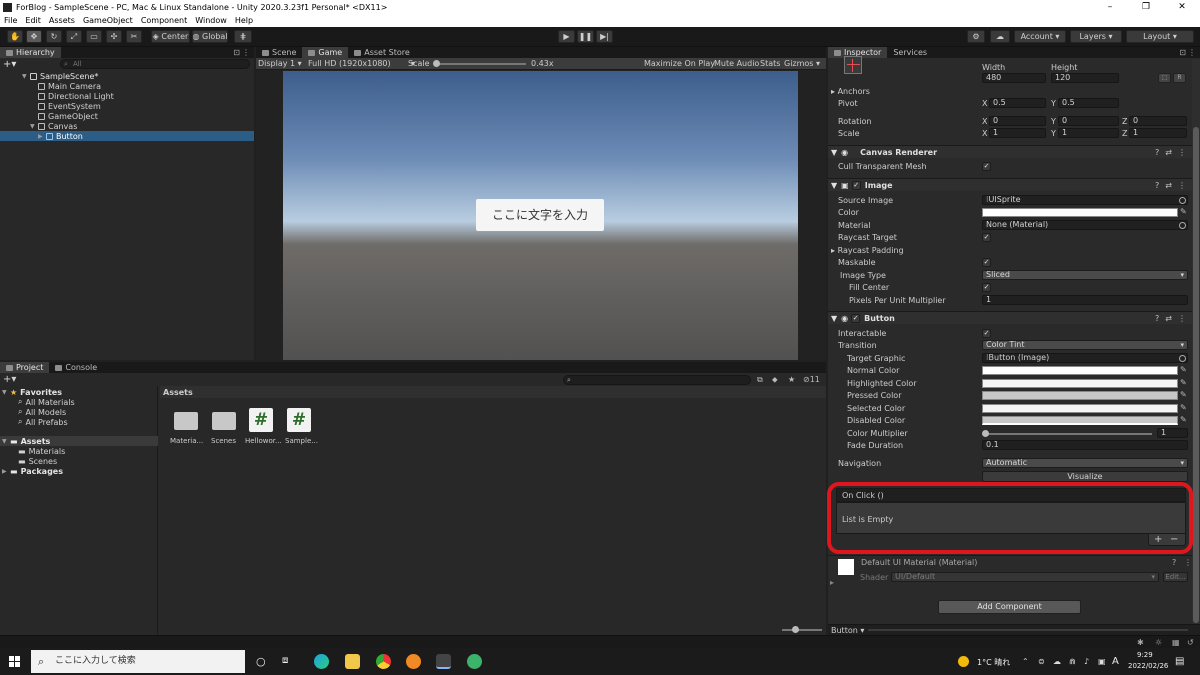 The width and height of the screenshot is (1200, 675). I want to click on rotation-y-field: 0, so click(1088, 121).